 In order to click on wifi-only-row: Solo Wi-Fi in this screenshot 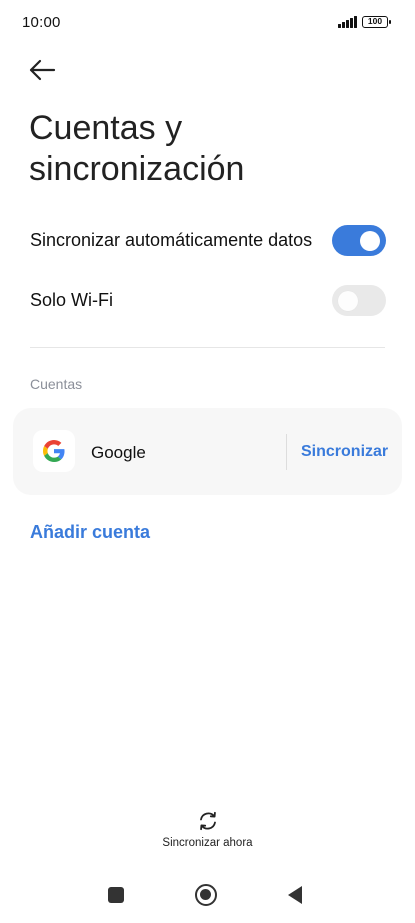, I will do `click(208, 300)`.